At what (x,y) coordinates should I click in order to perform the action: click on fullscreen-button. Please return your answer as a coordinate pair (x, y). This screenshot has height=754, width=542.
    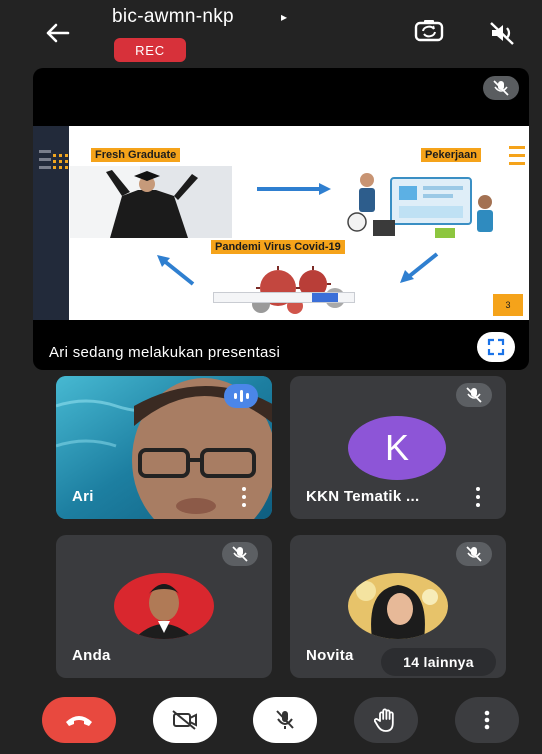
    Looking at the image, I should click on (496, 347).